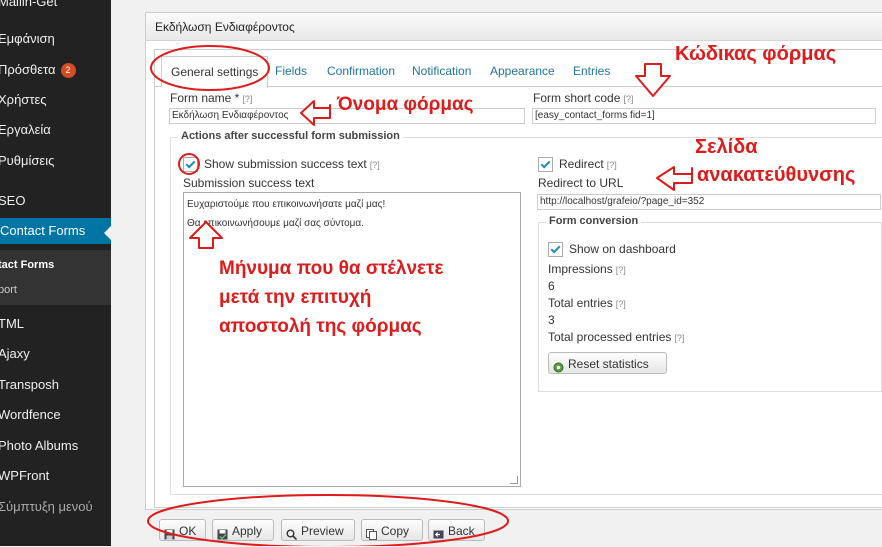 This screenshot has height=547, width=882. Describe the element at coordinates (653, 80) in the screenshot. I see `form-code-arrow-icon` at that location.